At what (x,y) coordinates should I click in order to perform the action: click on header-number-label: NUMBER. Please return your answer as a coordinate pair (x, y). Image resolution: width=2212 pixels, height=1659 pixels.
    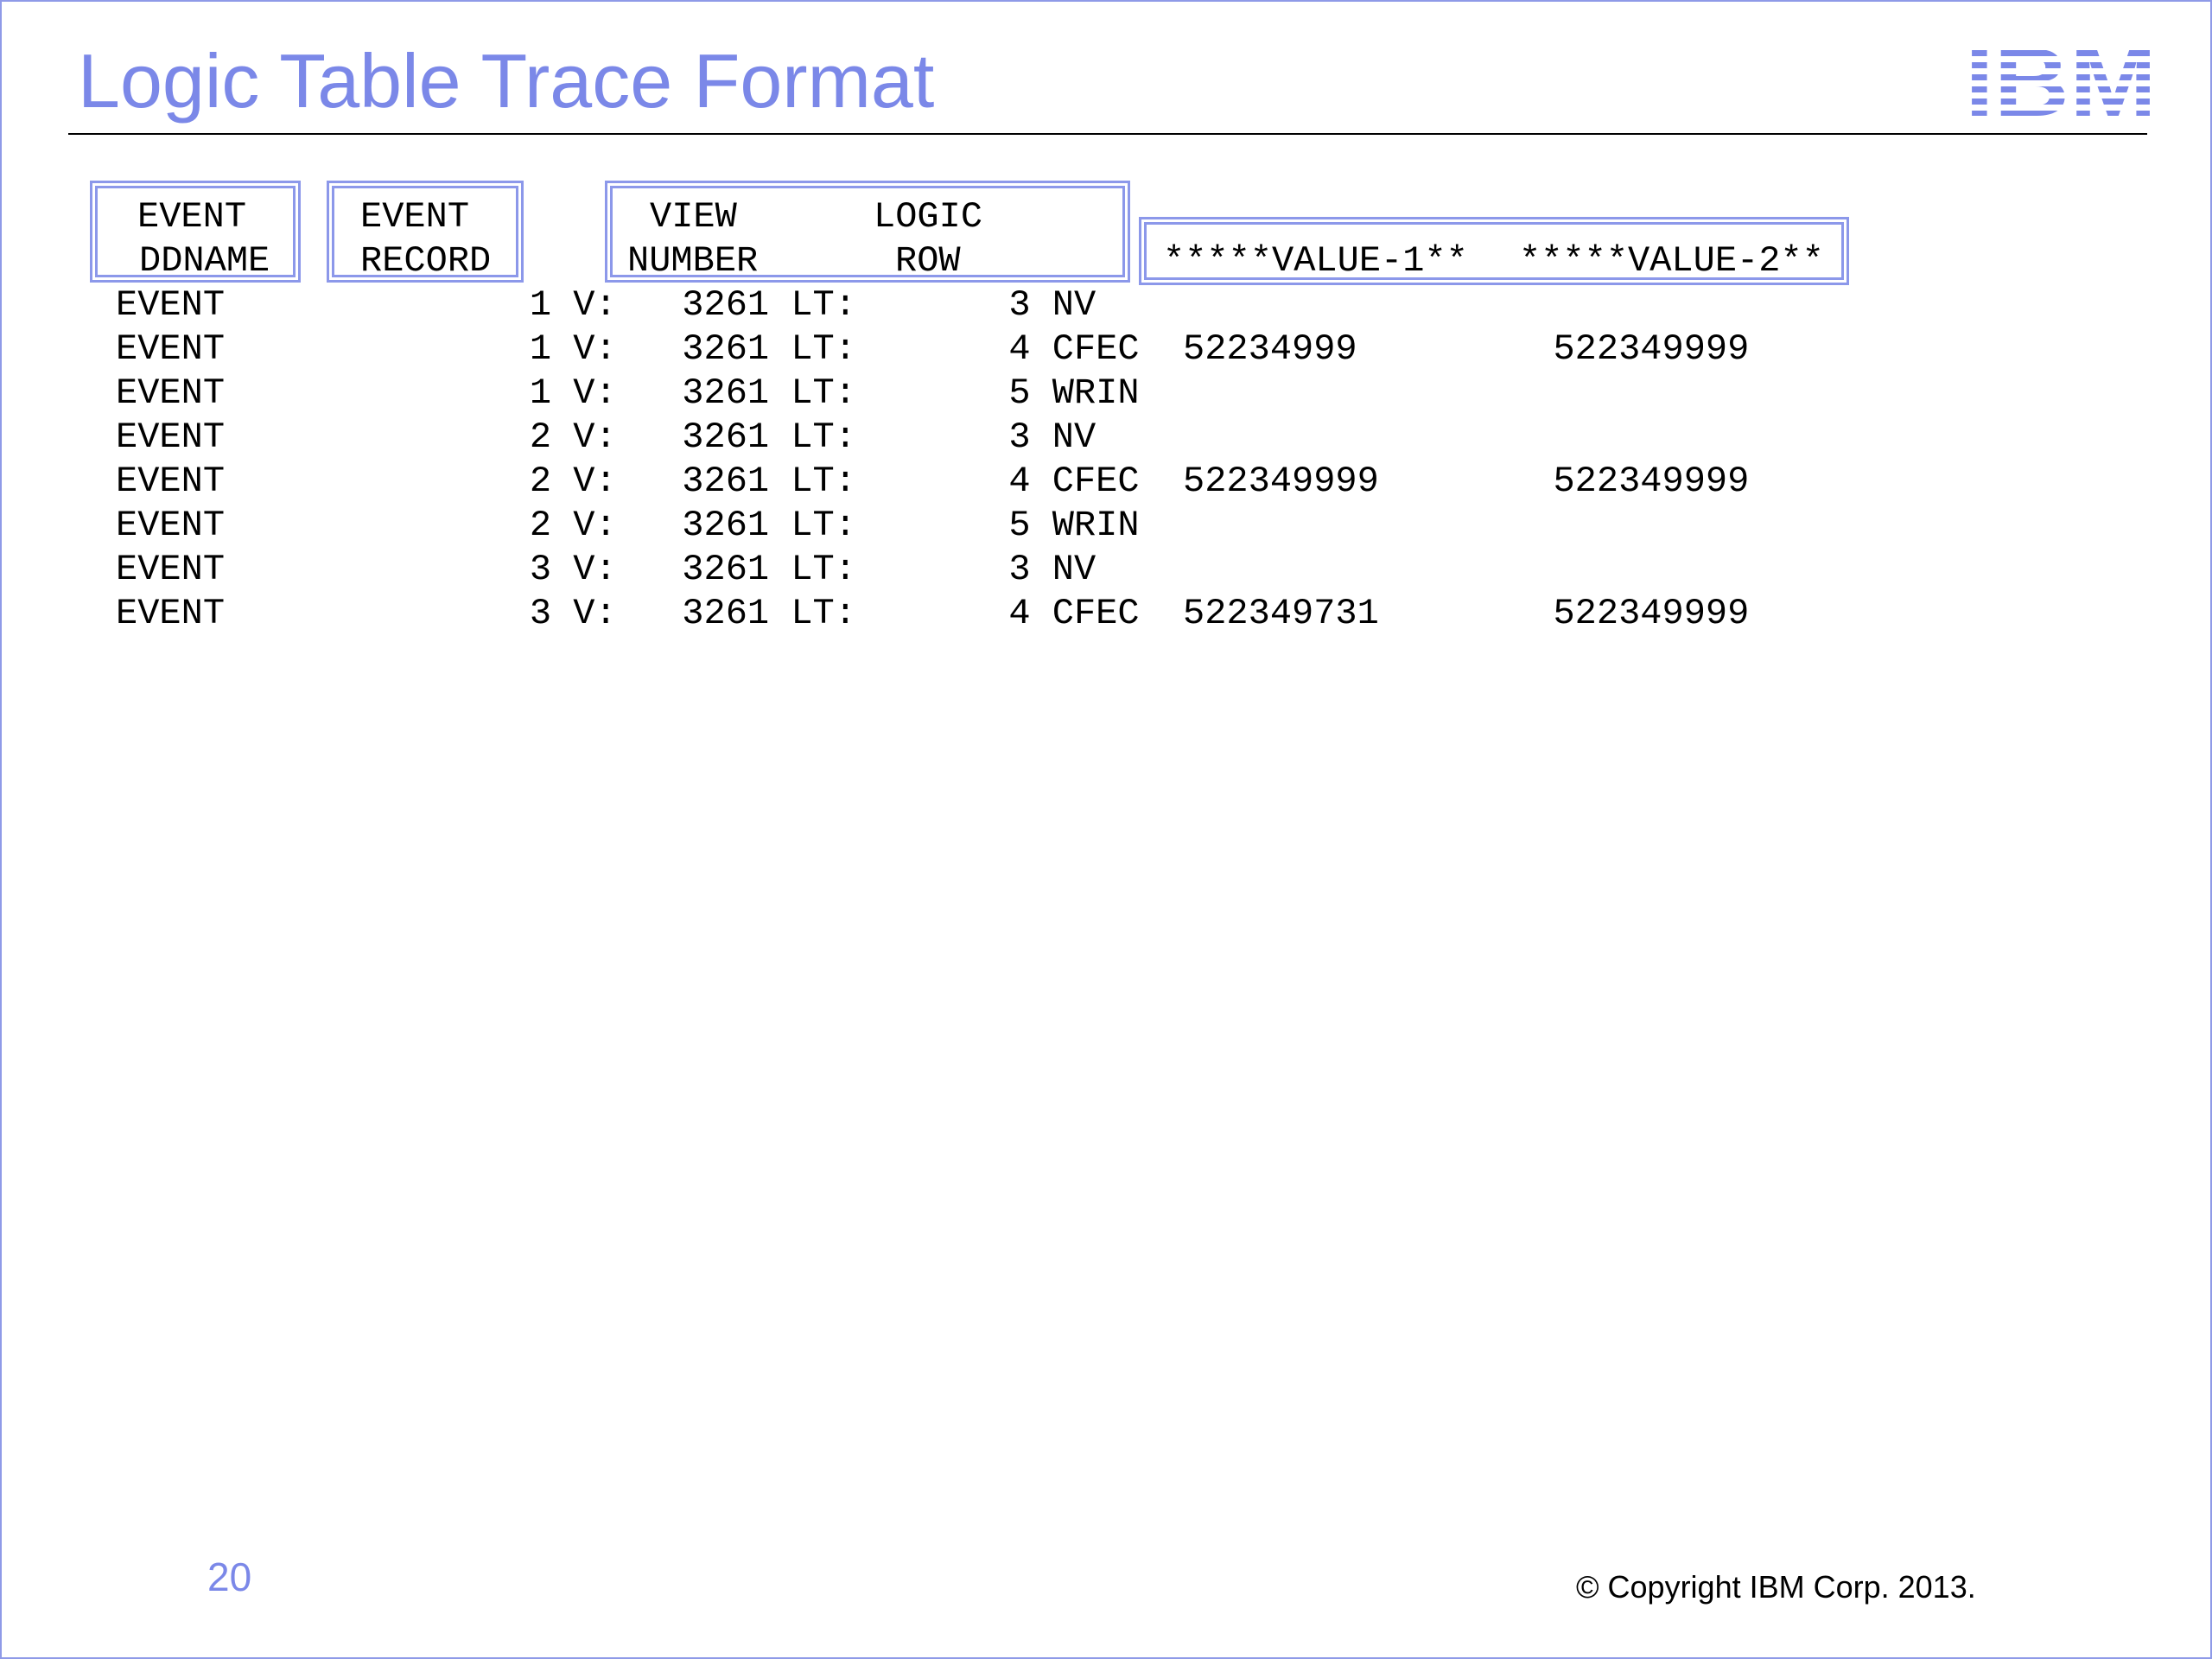
    Looking at the image, I should click on (693, 261).